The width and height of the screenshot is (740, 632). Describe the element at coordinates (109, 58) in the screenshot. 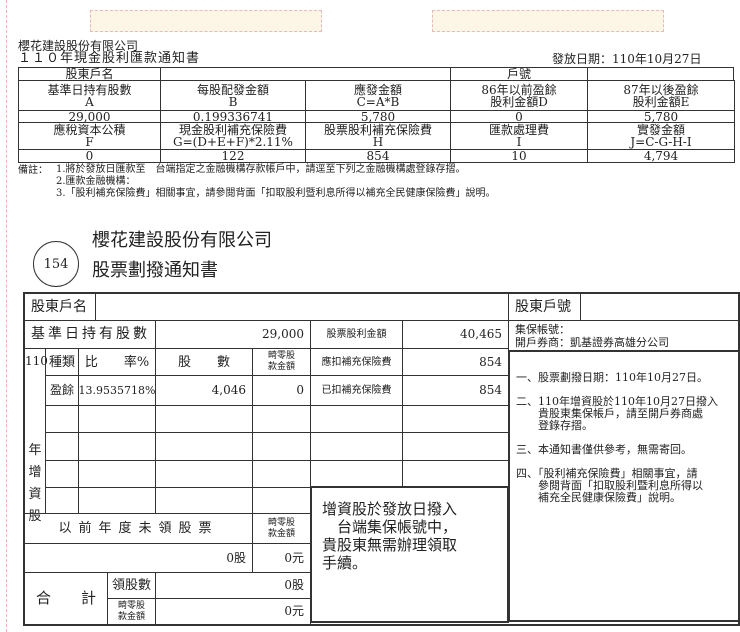

I see `notice-title: １１０年現金股利匯款通知書` at that location.